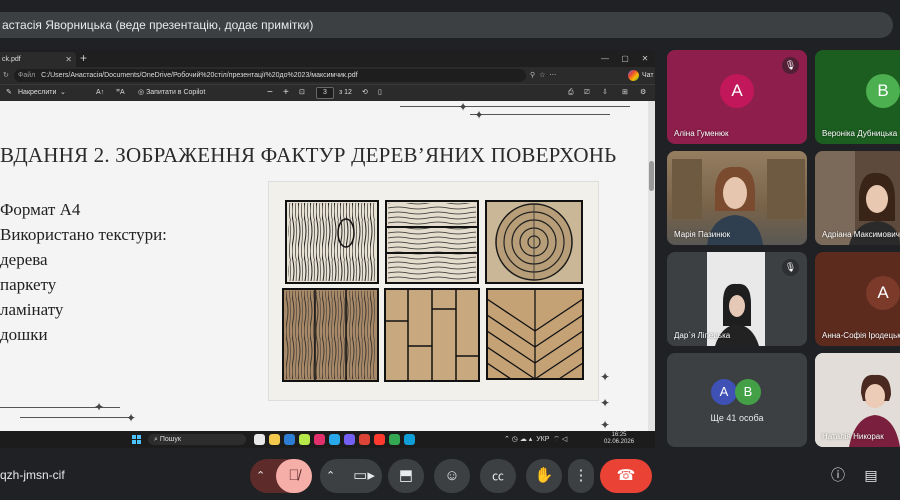 The height and width of the screenshot is (500, 900). What do you see at coordinates (68, 59) in the screenshot?
I see `close-tab-icon: ✕` at bounding box center [68, 59].